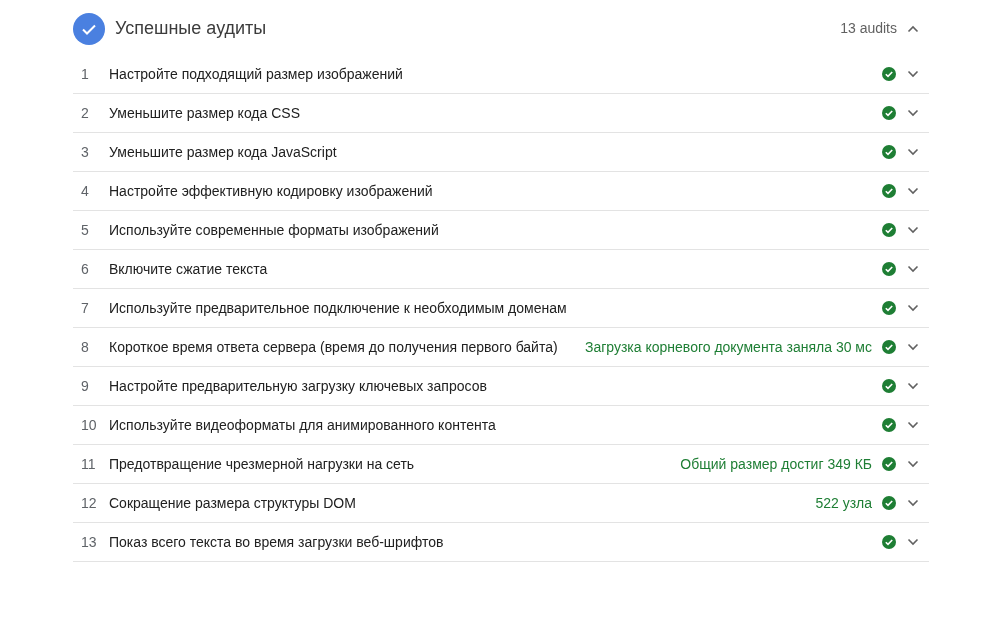 The height and width of the screenshot is (623, 1002). I want to click on audit-title: Настройте подходящий размер изображений, so click(256, 74).